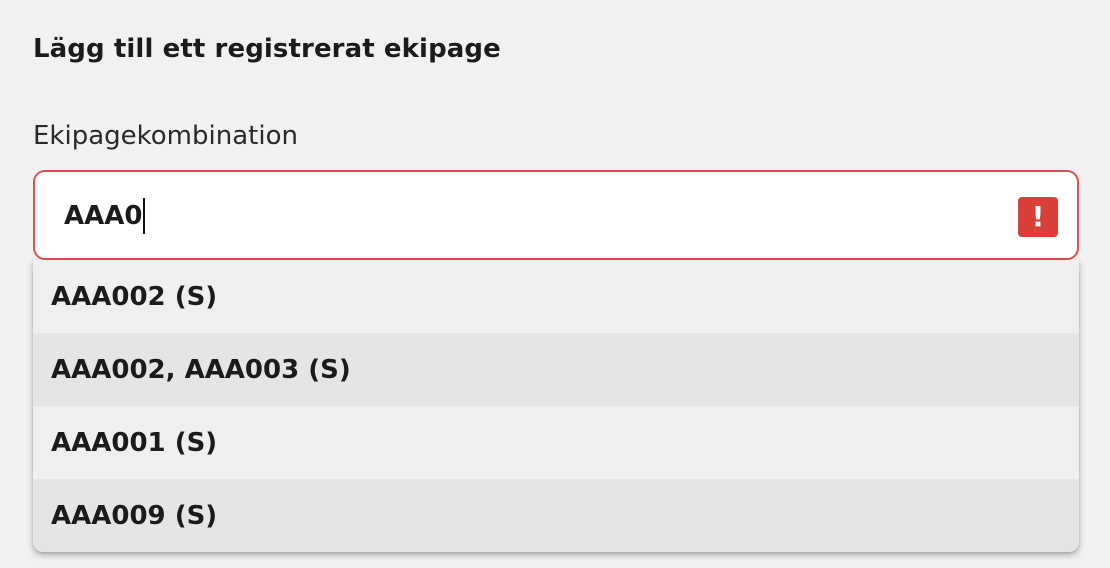 The image size is (1110, 568). I want to click on exclamation-icon: !, so click(1038, 217).